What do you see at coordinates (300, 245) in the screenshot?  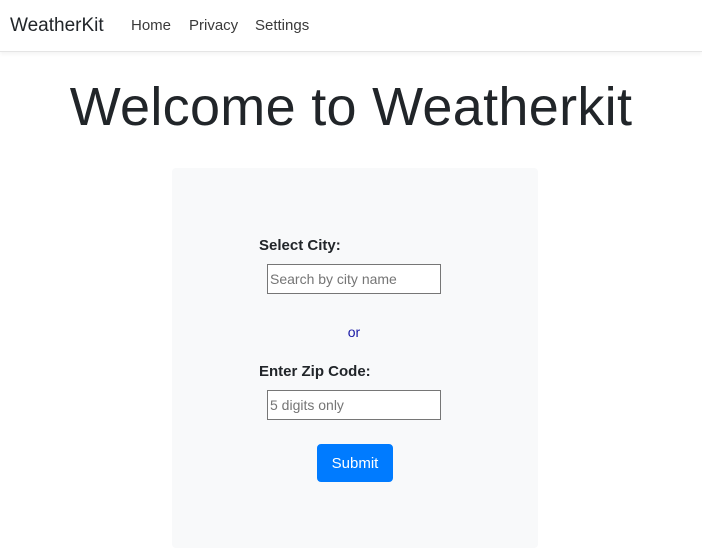 I see `city-label: Select City:` at bounding box center [300, 245].